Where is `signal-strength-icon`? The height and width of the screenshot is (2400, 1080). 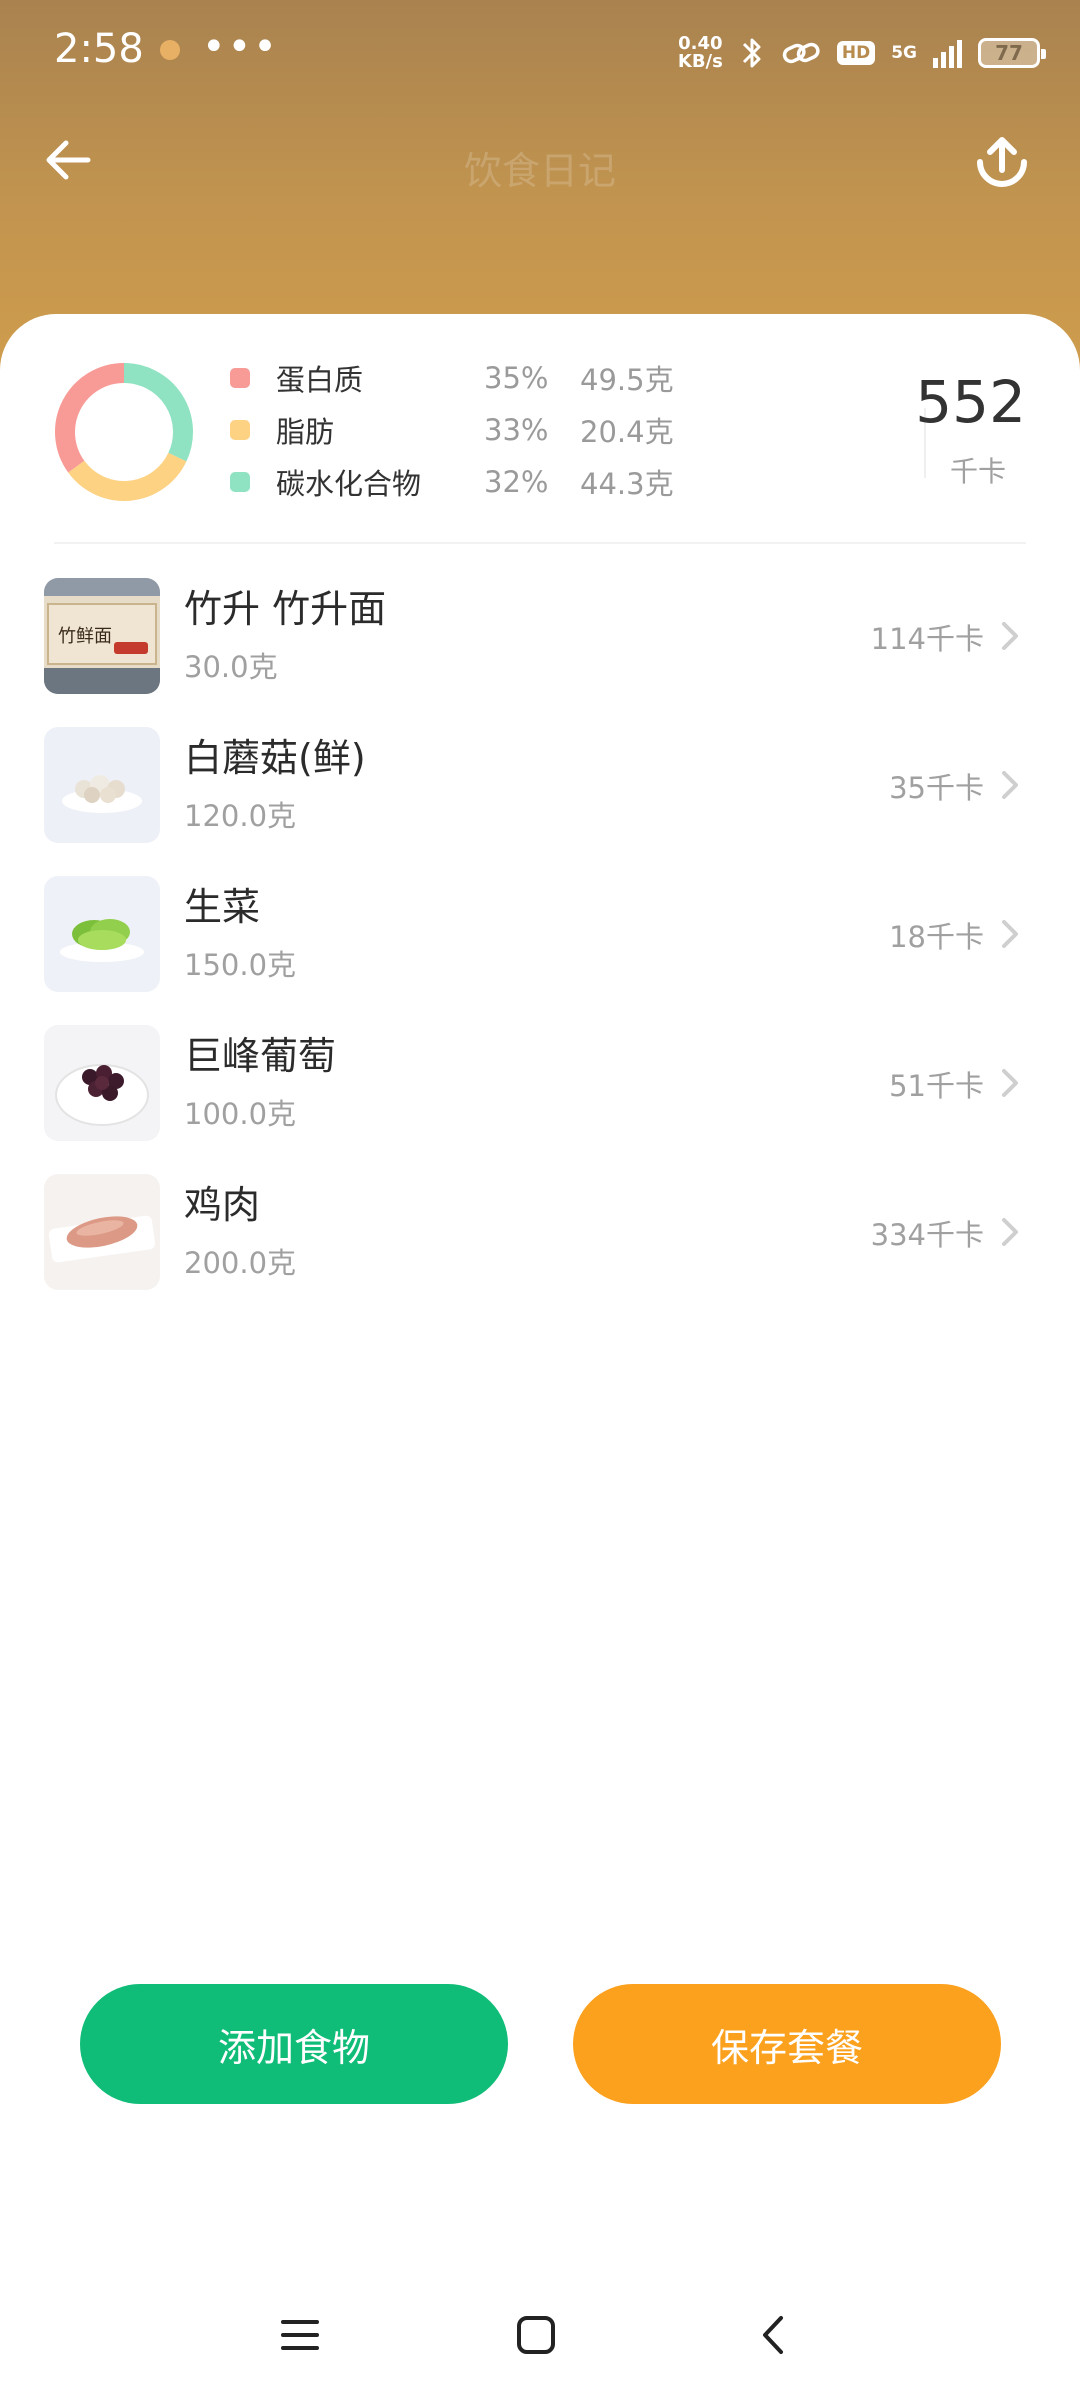
signal-strength-icon is located at coordinates (947, 53).